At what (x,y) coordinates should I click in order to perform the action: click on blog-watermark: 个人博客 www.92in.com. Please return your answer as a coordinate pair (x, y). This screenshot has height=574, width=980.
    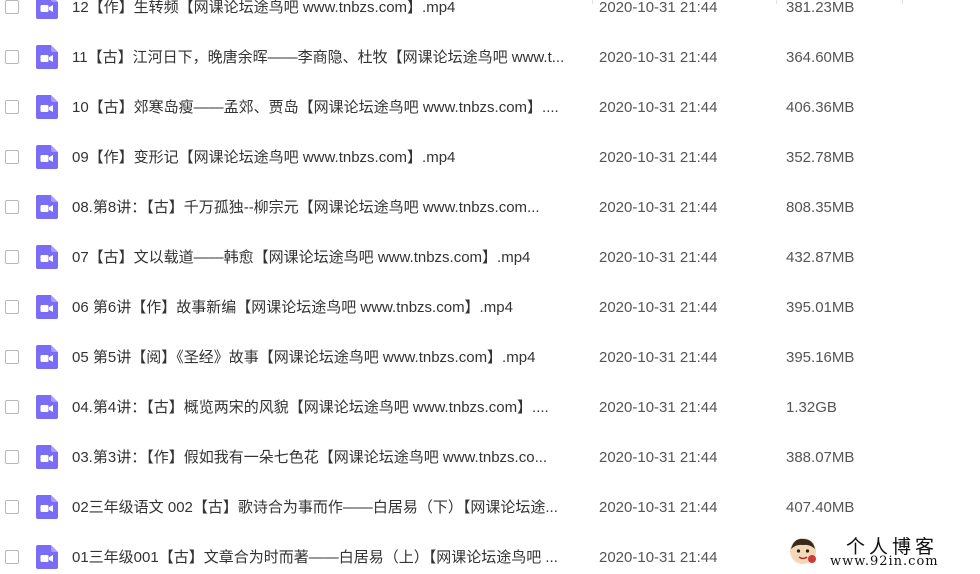
    Looking at the image, I should click on (881, 551).